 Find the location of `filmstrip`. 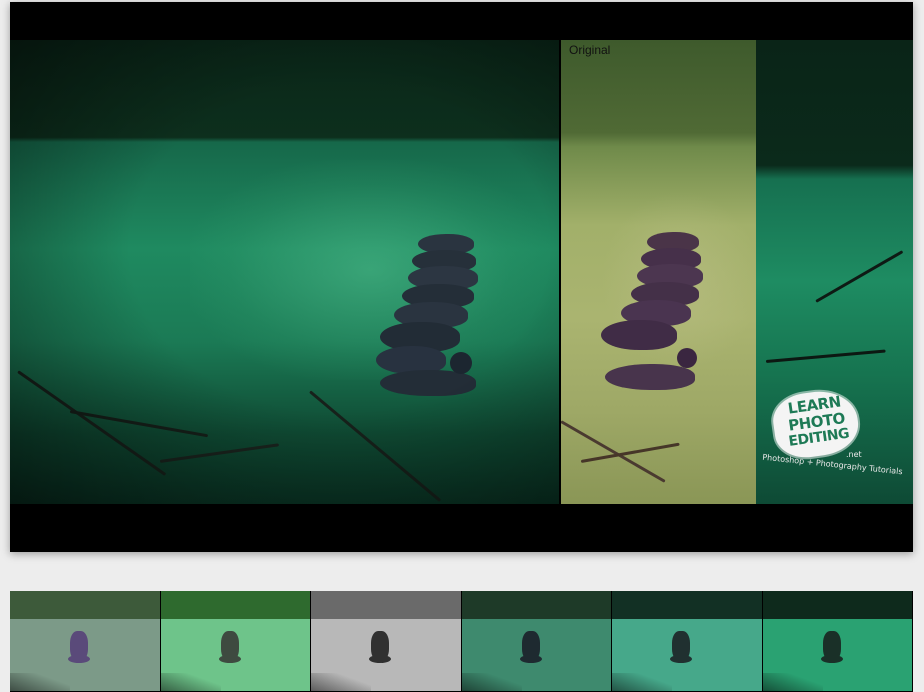

filmstrip is located at coordinates (461, 641).